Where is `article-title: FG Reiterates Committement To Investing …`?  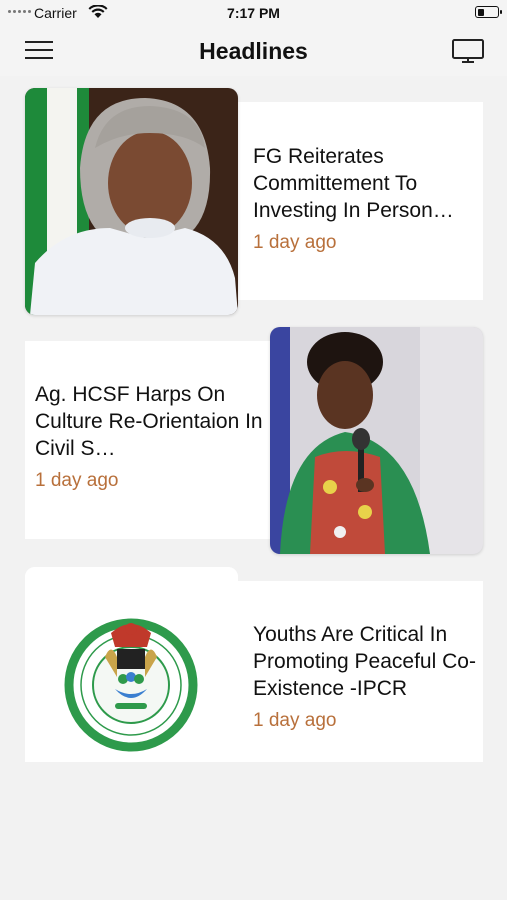 article-title: FG Reiterates Committement To Investing … is located at coordinates (364, 183).